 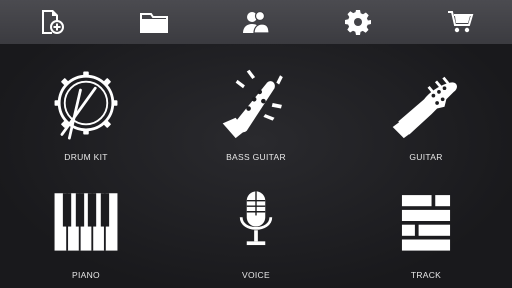 I want to click on voice-tile: VOICE, so click(x=256, y=225).